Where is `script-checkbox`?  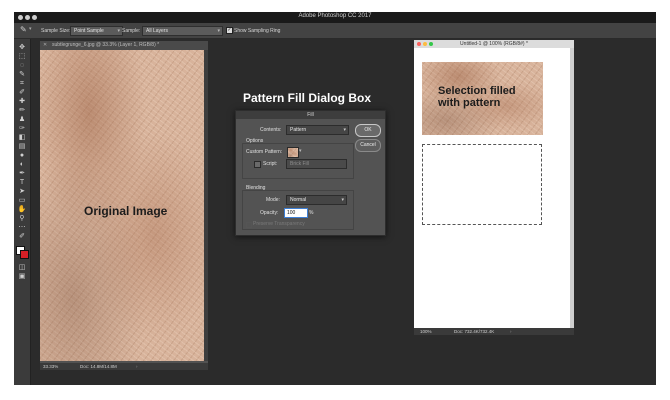 script-checkbox is located at coordinates (257, 164).